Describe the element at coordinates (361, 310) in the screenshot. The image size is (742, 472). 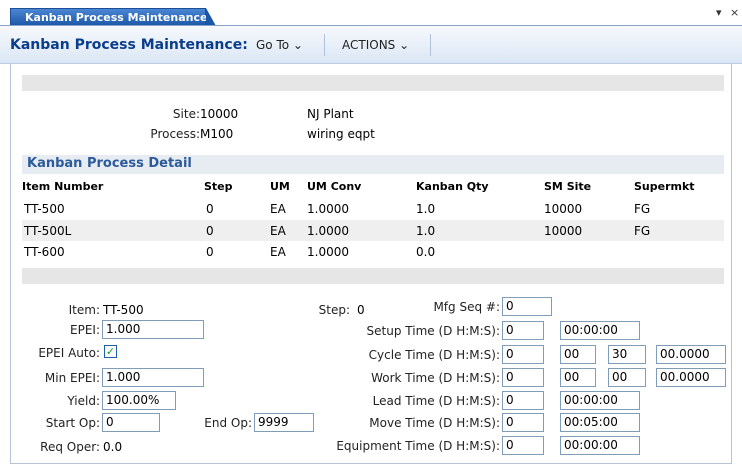
I see `step-value: 0` at that location.